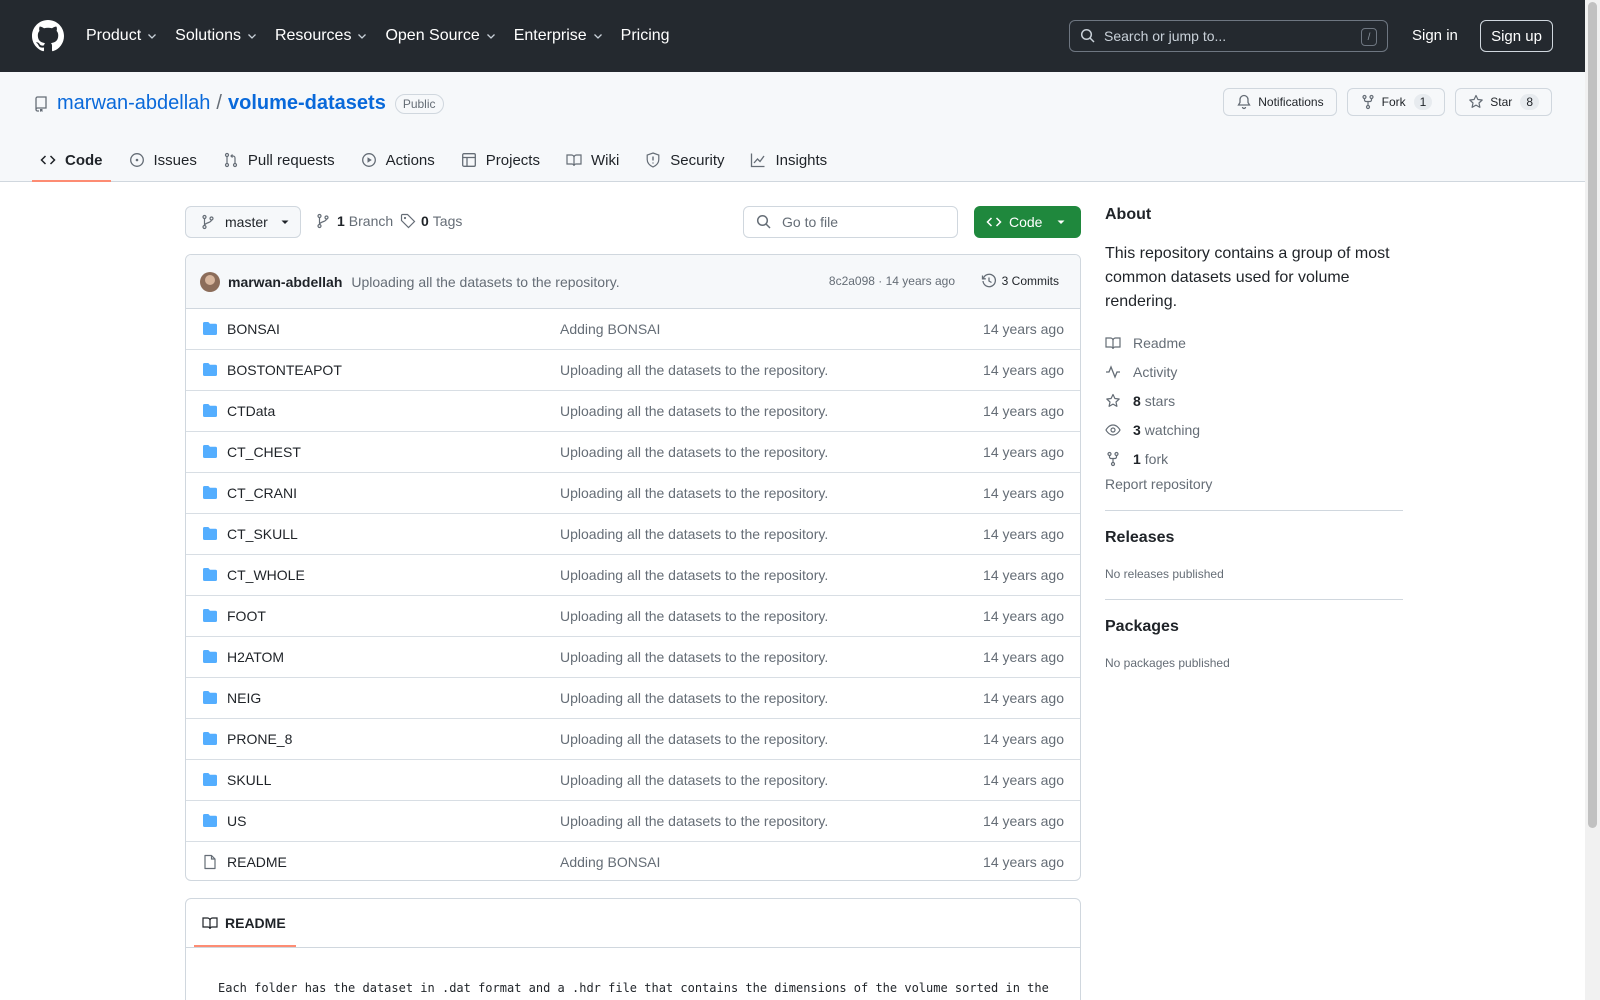 The width and height of the screenshot is (1600, 1000). What do you see at coordinates (892, 281) in the screenshot?
I see `commit-hash-and-time: 8c2a098 · 14 years ago` at bounding box center [892, 281].